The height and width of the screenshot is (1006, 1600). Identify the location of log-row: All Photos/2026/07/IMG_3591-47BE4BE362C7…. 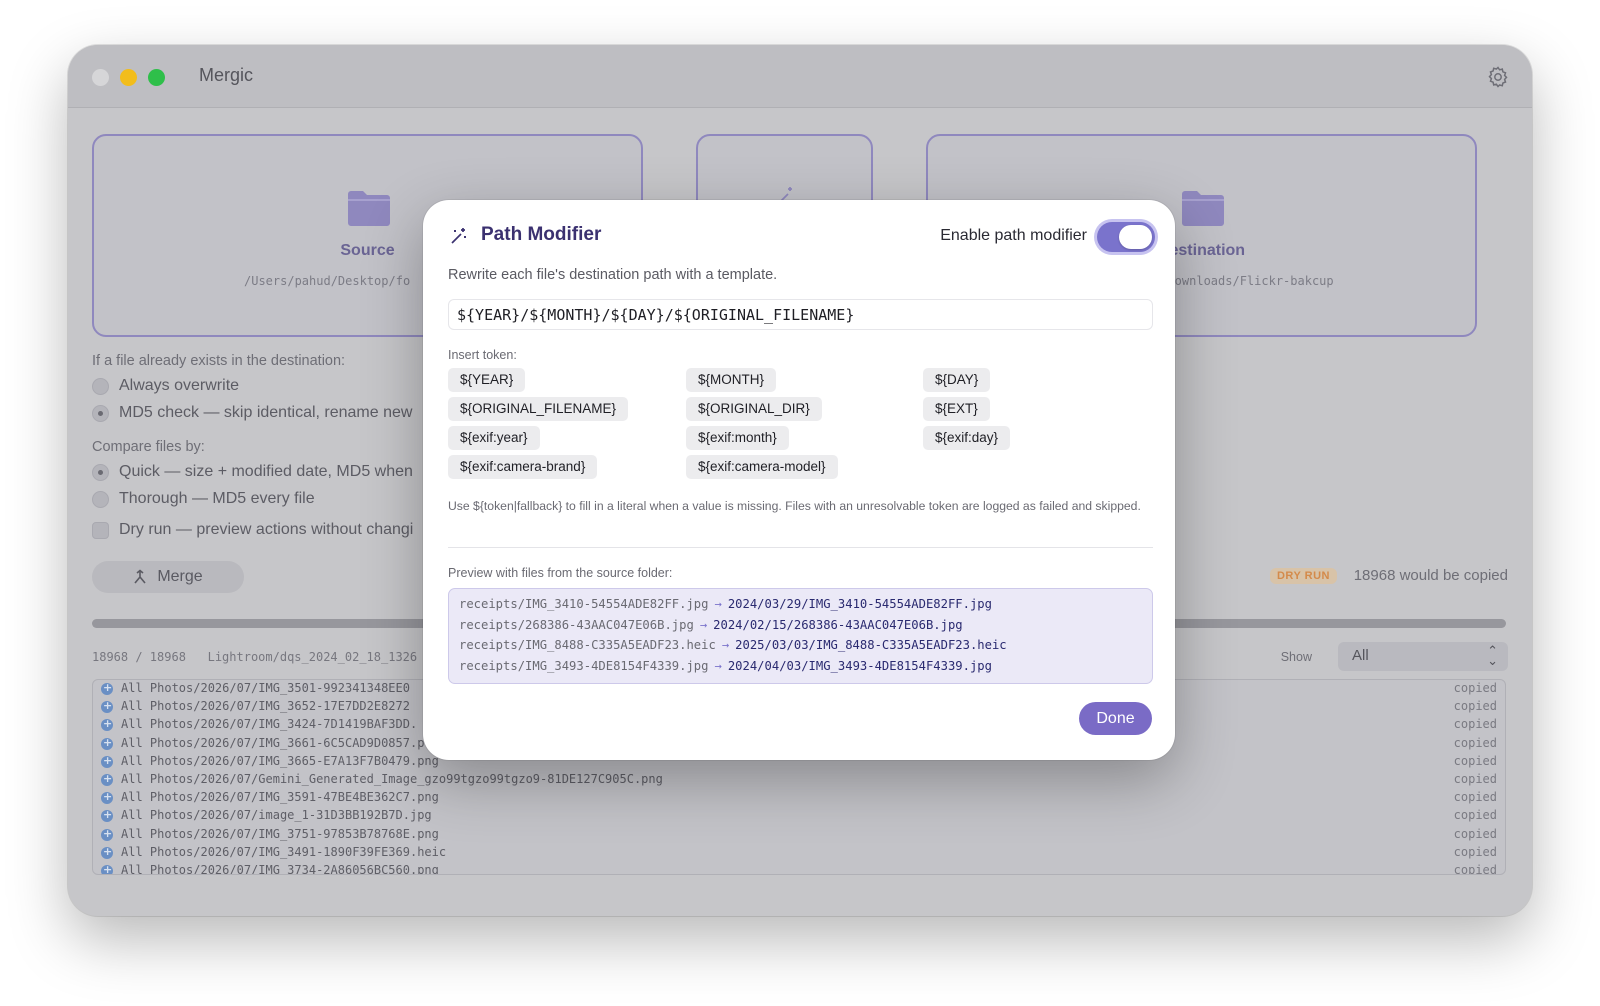
(799, 798).